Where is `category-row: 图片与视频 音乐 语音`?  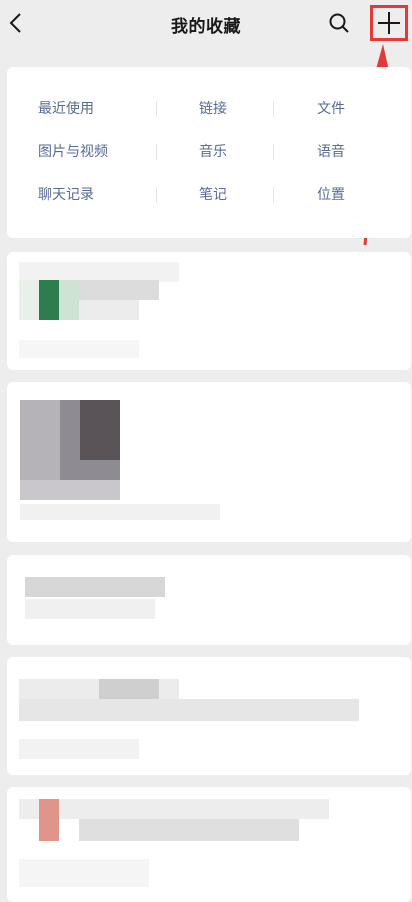 category-row: 图片与视频 音乐 语音 is located at coordinates (209, 152).